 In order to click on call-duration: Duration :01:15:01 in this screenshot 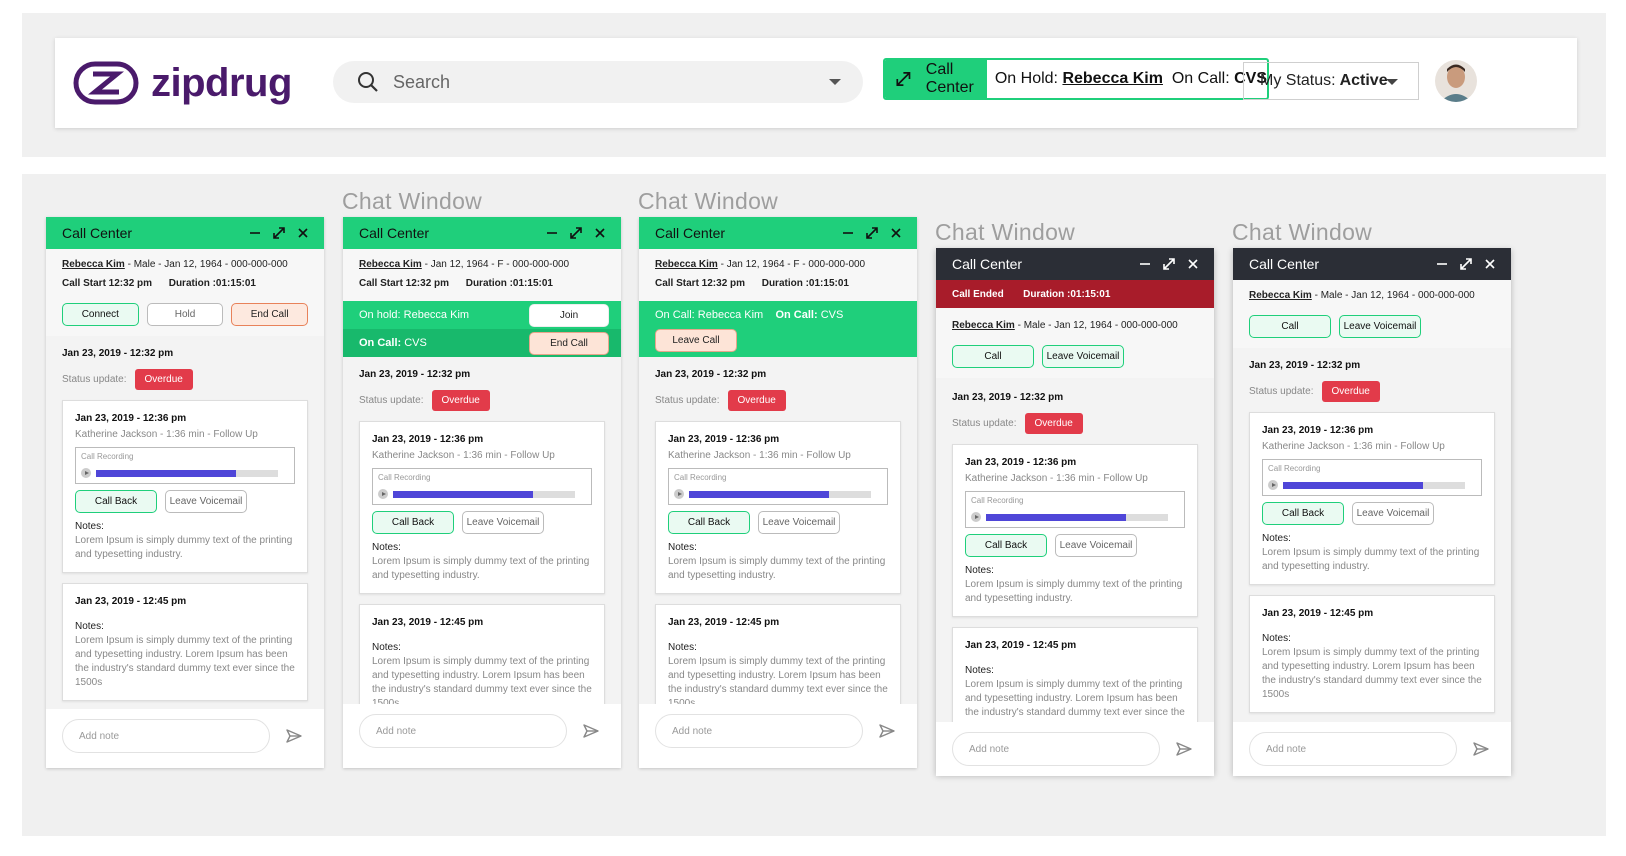, I will do `click(212, 283)`.